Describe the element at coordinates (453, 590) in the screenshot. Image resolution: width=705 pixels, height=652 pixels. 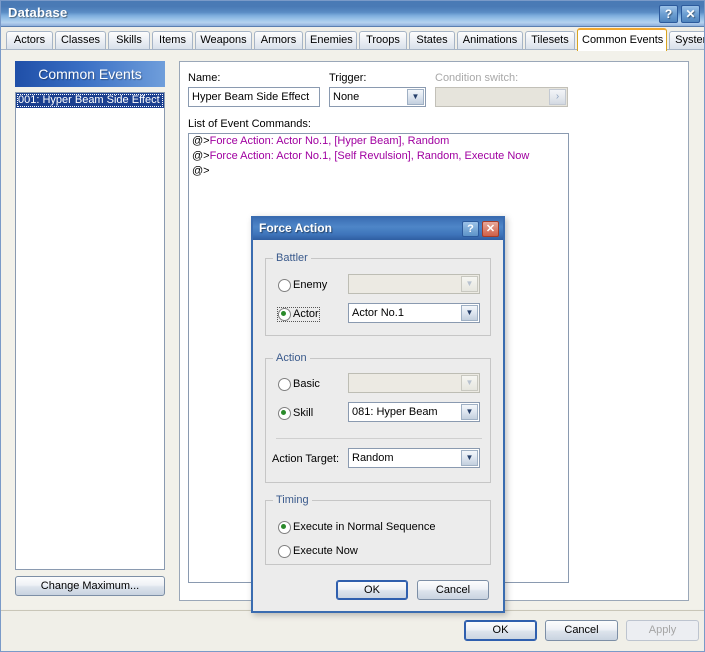
I see `dialog-cancel-button: Cancel` at that location.